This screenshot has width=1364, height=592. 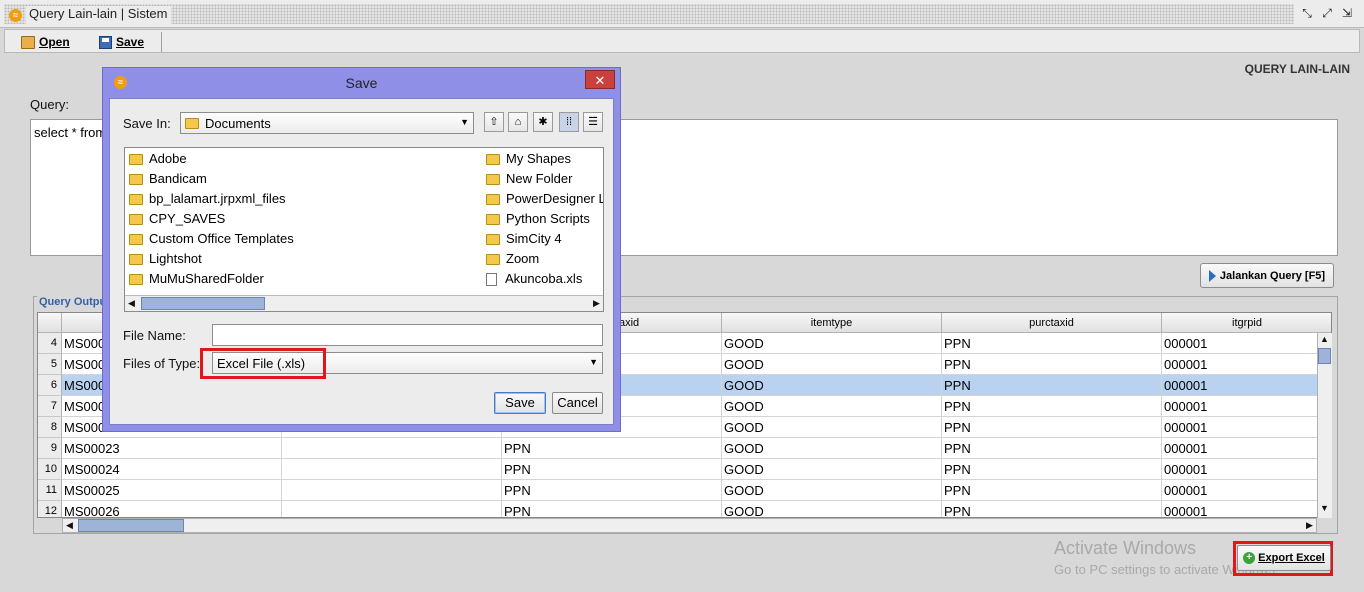 What do you see at coordinates (207, 199) in the screenshot?
I see `file-list-item: bp_lalamart.jrpxml_files` at bounding box center [207, 199].